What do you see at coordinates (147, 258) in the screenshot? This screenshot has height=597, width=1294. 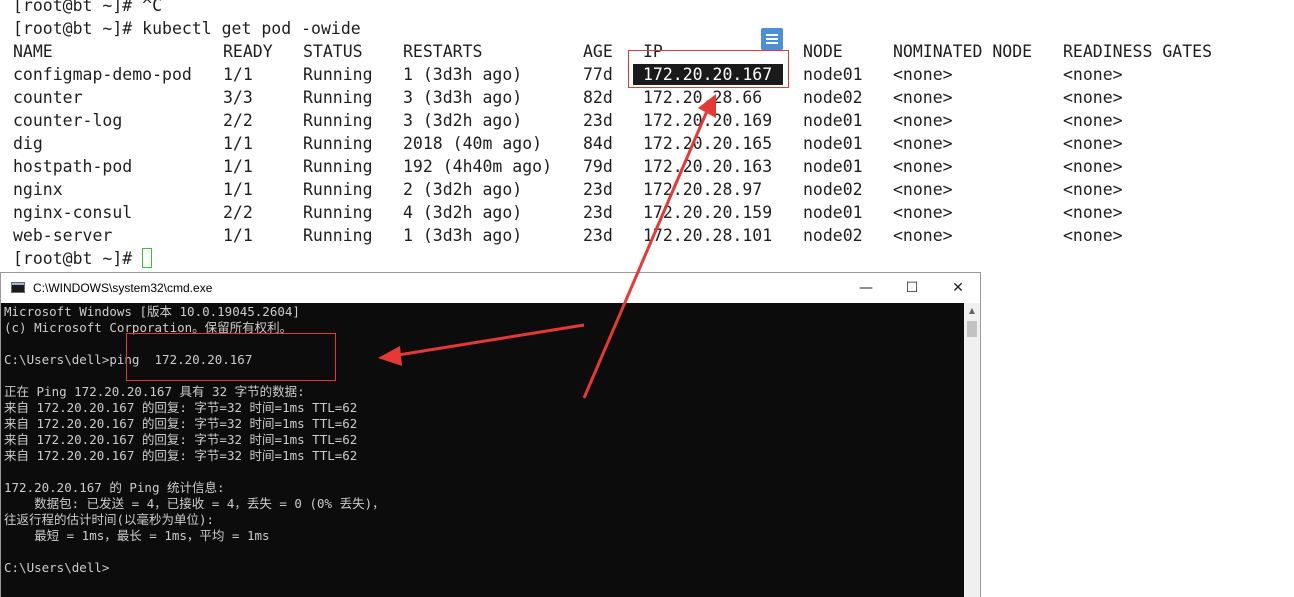 I see `terminal-cursor` at bounding box center [147, 258].